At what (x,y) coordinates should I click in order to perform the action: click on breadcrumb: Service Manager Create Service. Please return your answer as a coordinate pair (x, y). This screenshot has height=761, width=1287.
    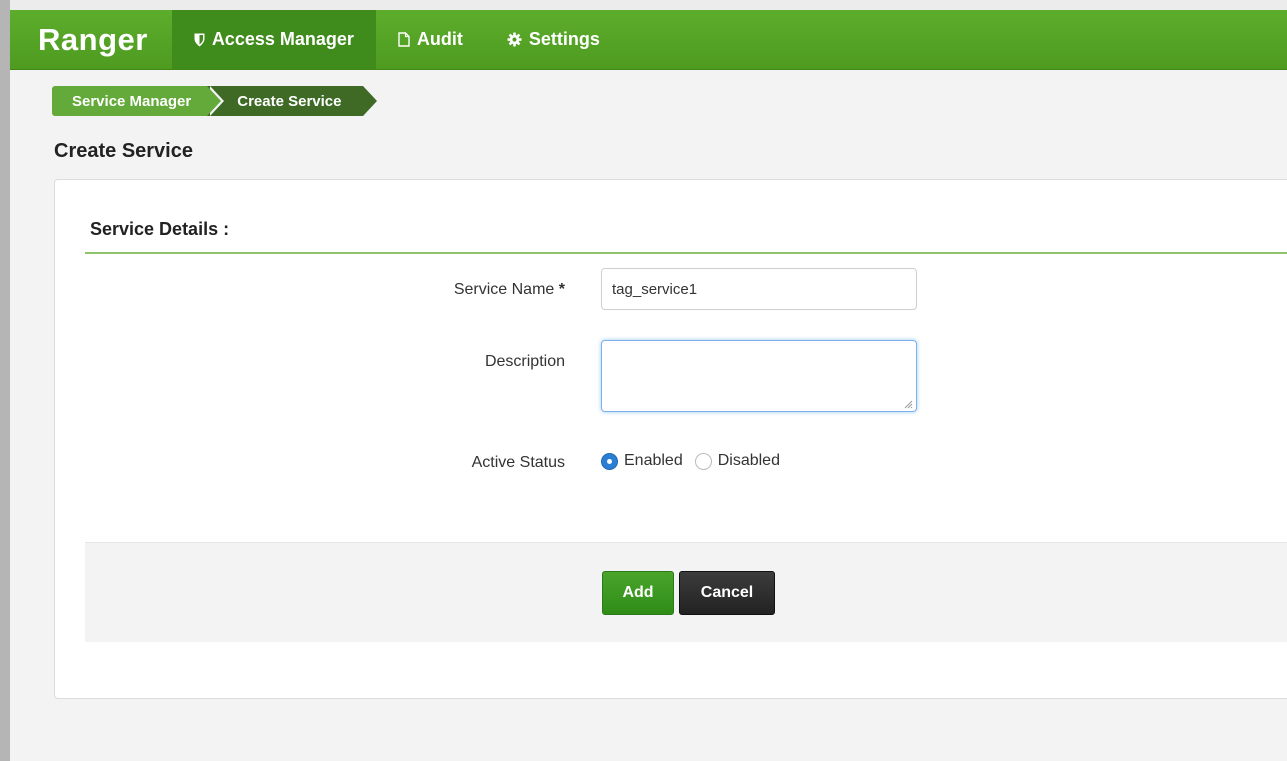
    Looking at the image, I should click on (215, 101).